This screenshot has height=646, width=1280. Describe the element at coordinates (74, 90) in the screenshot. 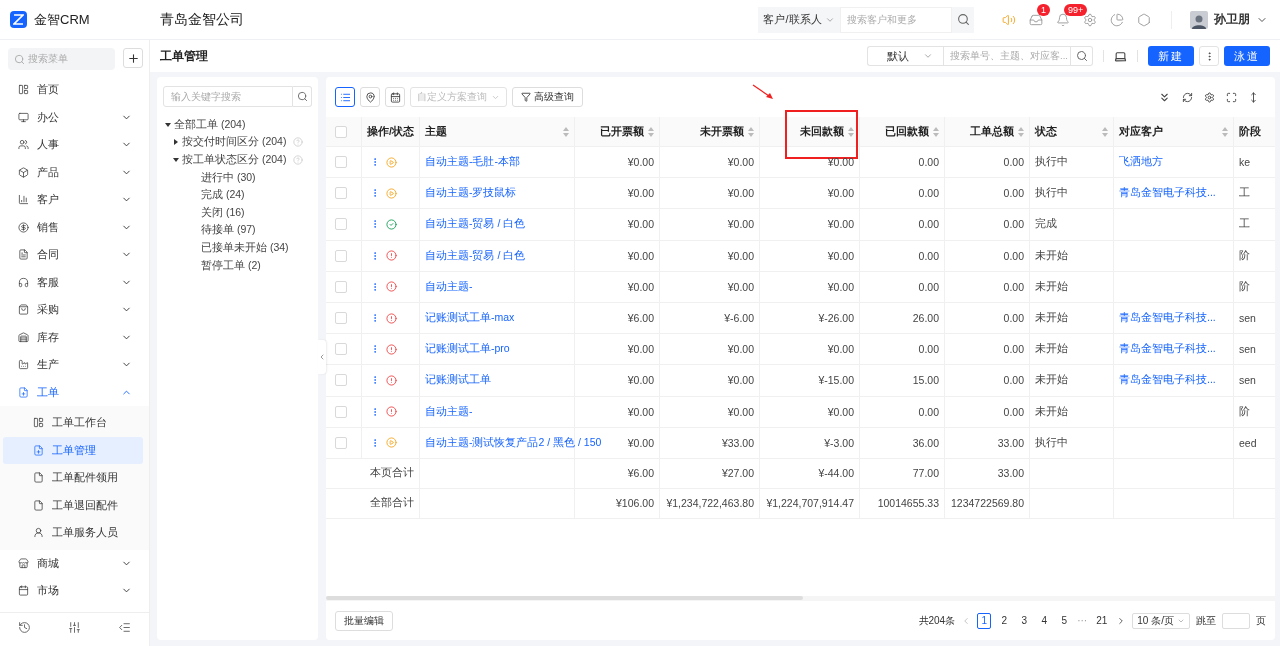

I see `menu-item: 首页` at that location.